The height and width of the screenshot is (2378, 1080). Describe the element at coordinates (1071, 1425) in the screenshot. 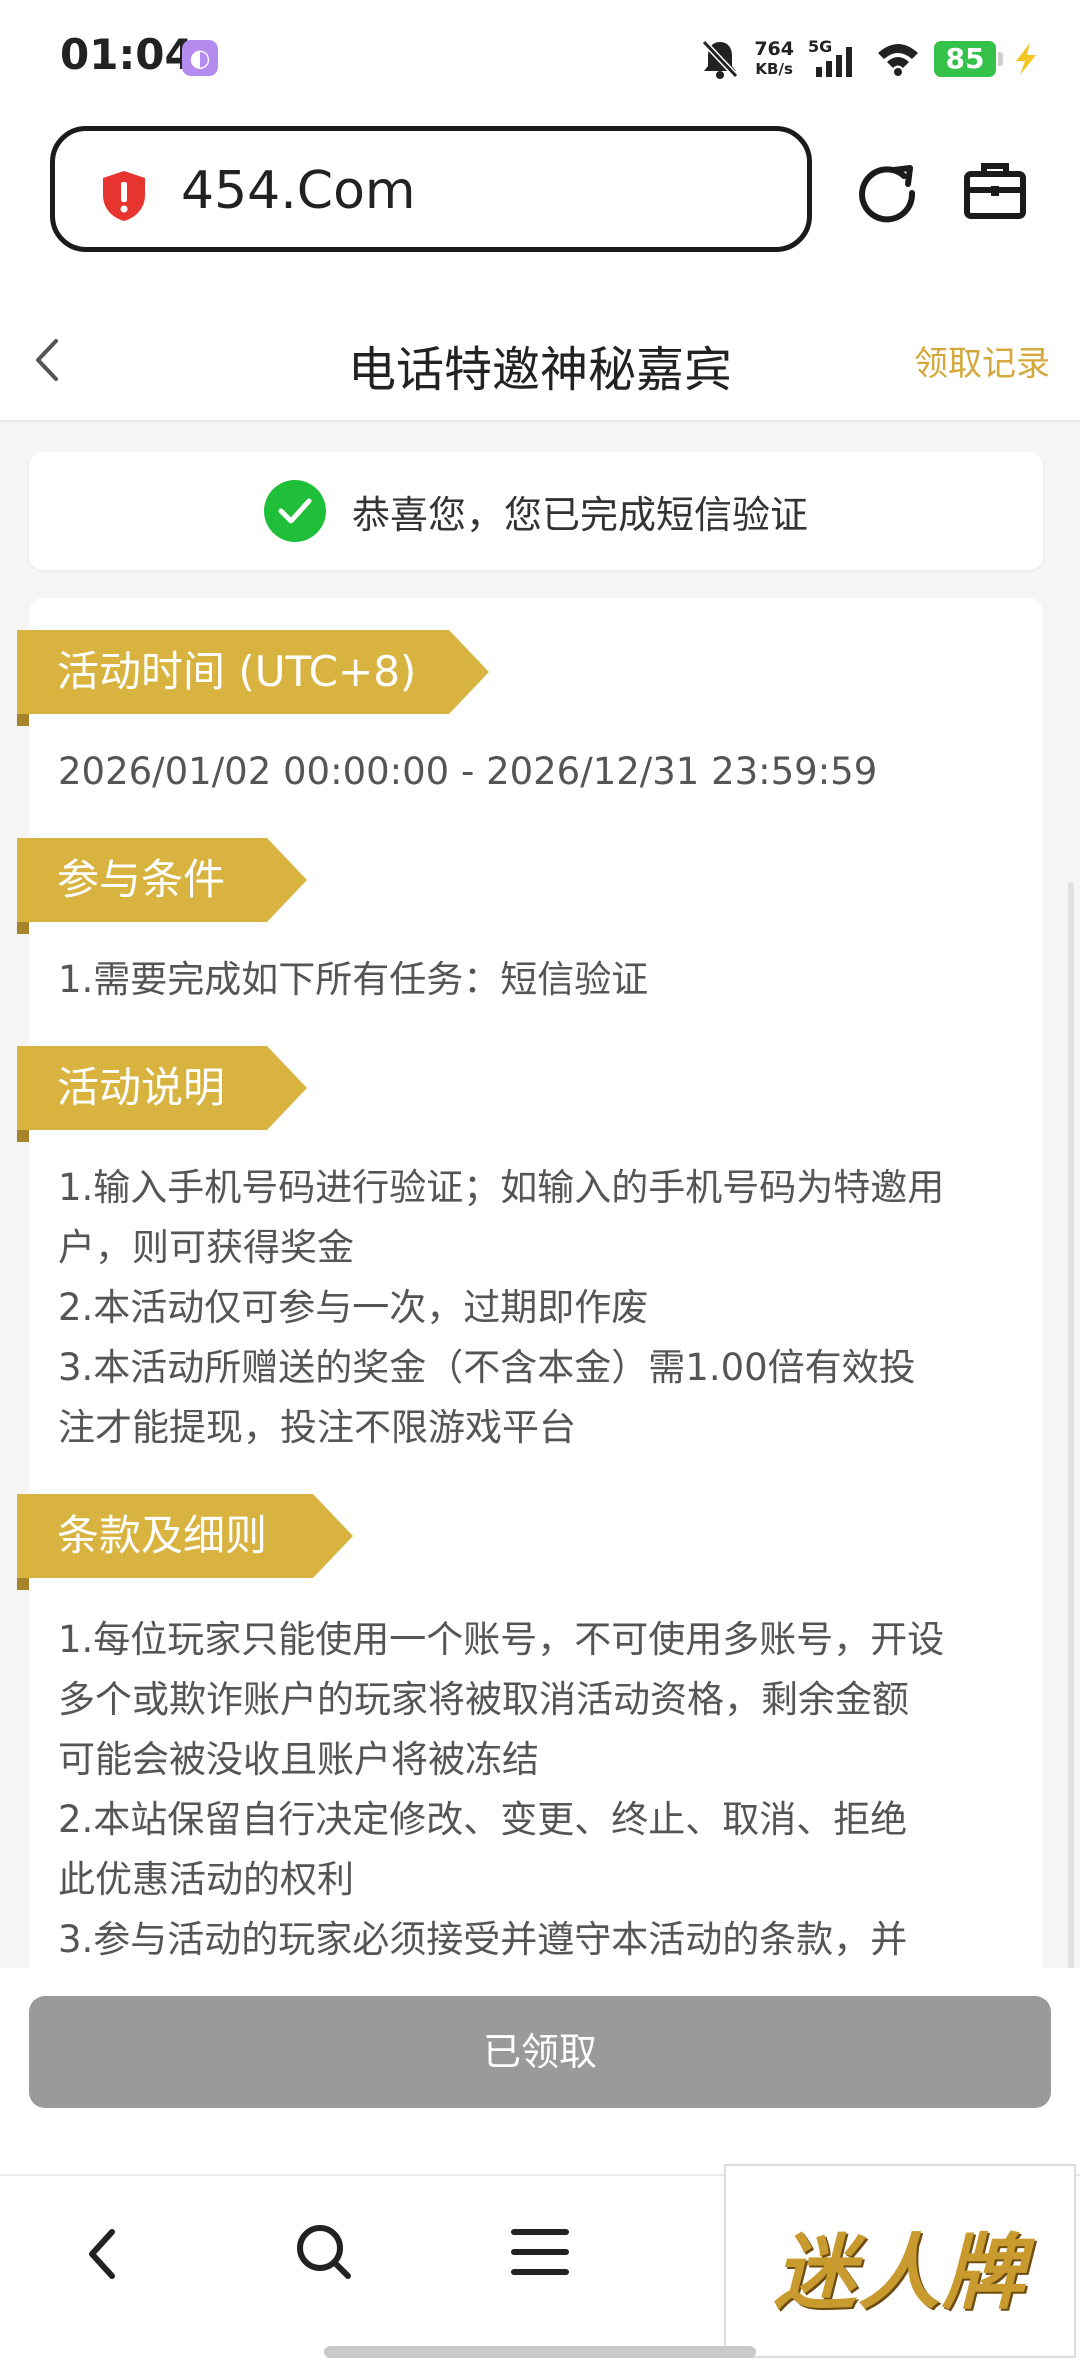

I see `page-scrollbar` at that location.